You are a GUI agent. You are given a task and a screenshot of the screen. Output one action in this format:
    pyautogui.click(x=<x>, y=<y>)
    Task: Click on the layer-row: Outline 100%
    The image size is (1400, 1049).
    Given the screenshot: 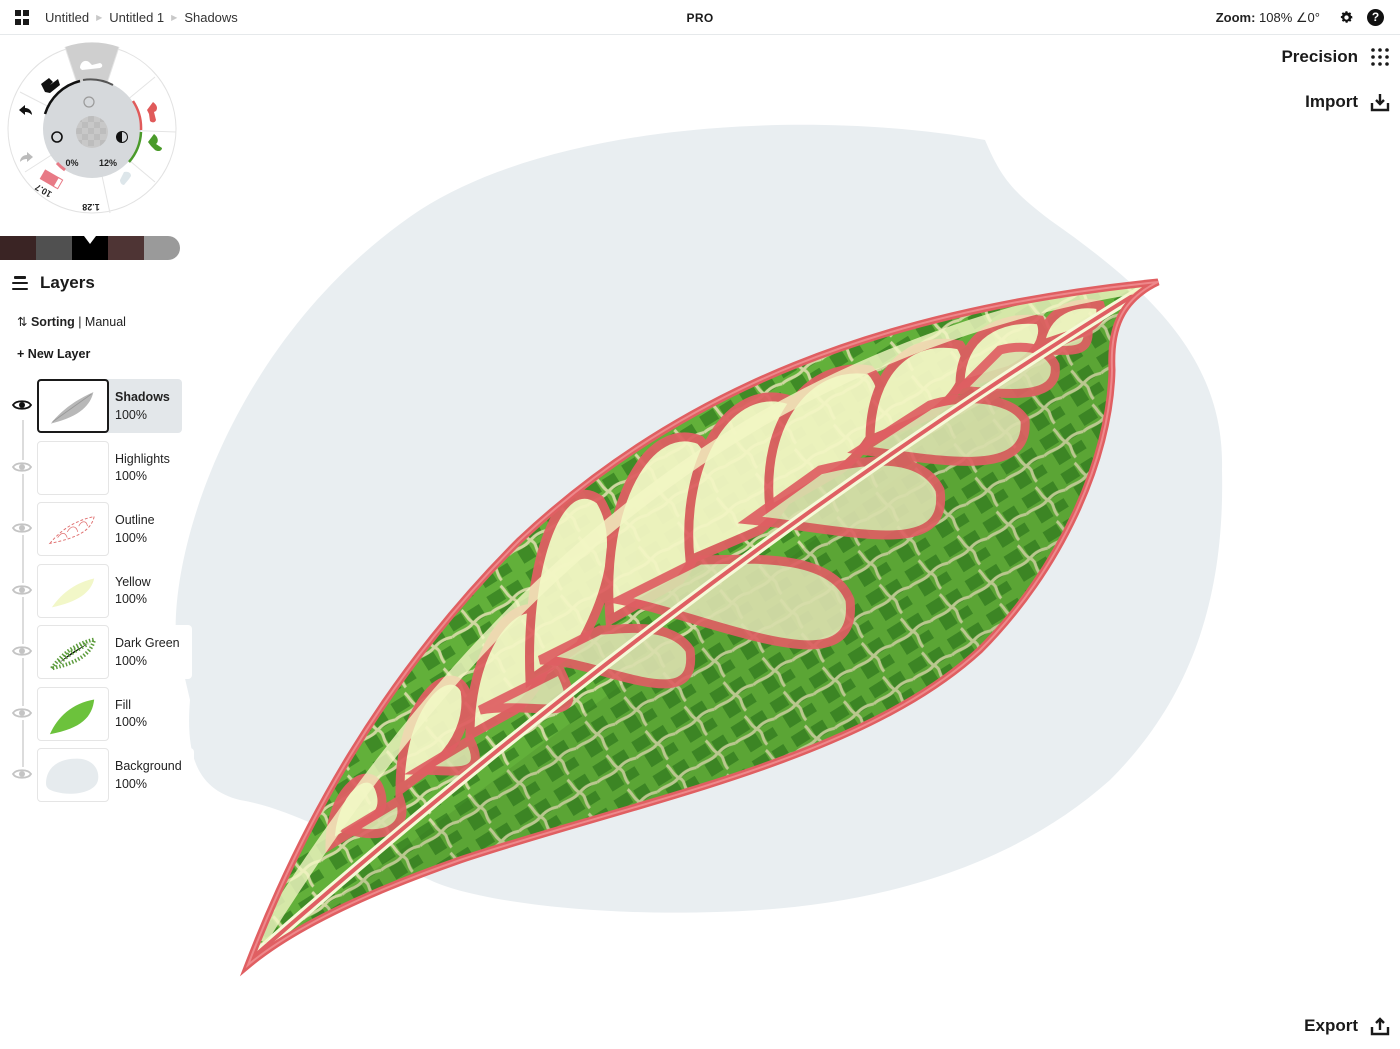 What is the action you would take?
    pyautogui.click(x=100, y=529)
    